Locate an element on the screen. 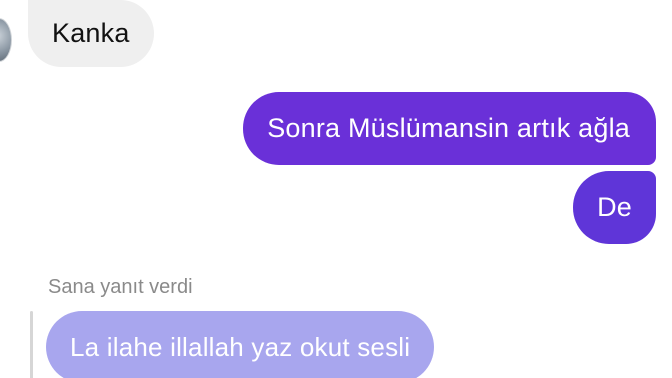 The image size is (672, 378). outgoing-message-text: De is located at coordinates (614, 207).